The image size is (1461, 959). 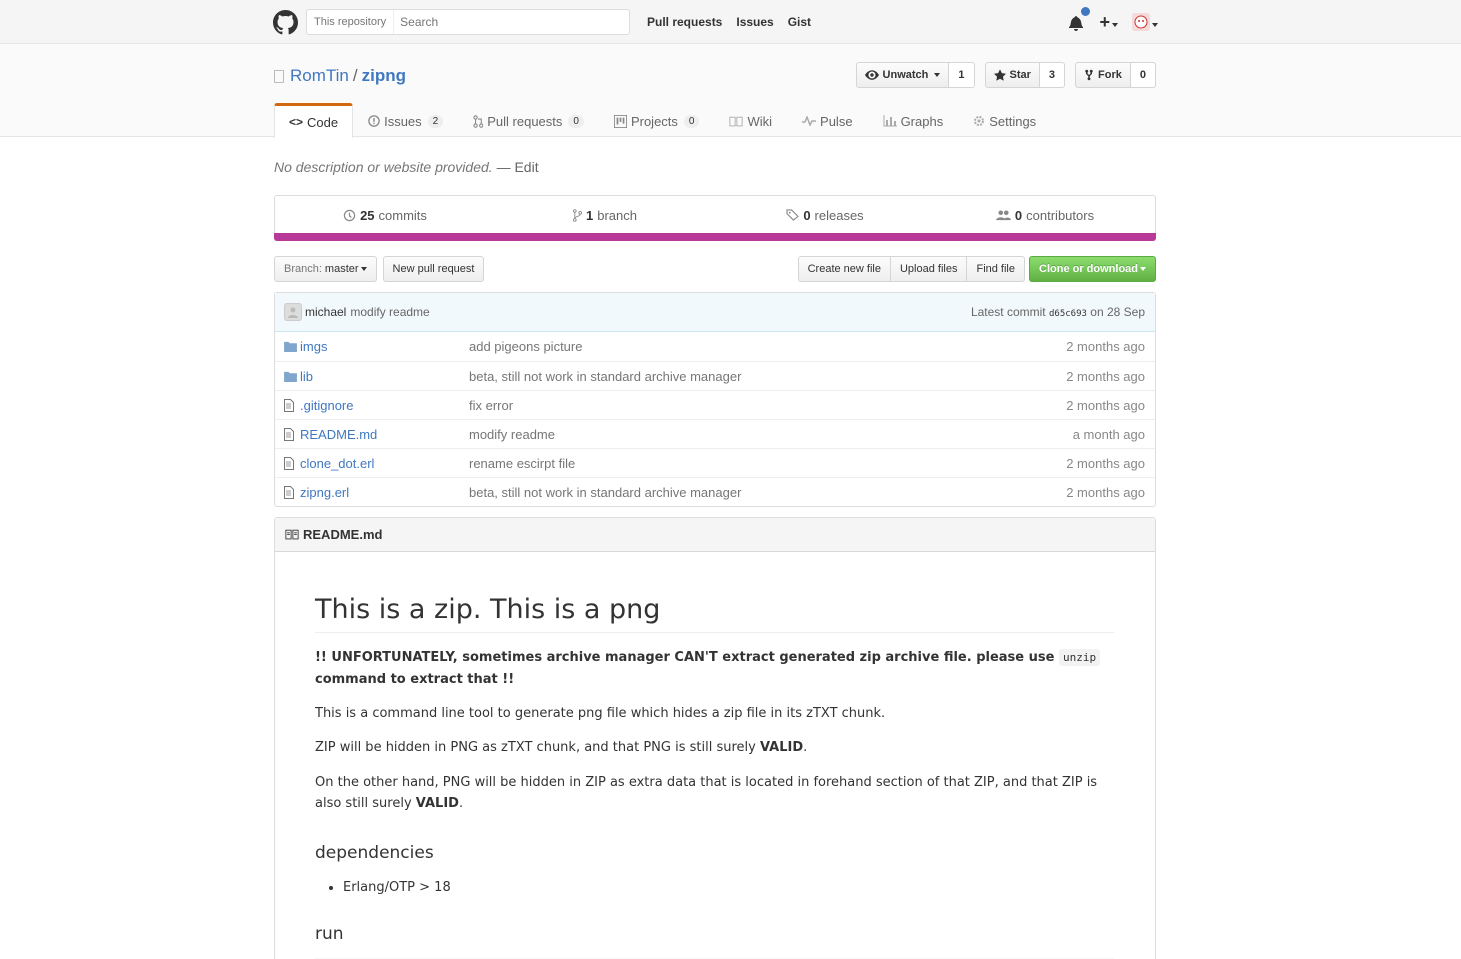 I want to click on file-name-link: .gitignore, so click(x=384, y=405).